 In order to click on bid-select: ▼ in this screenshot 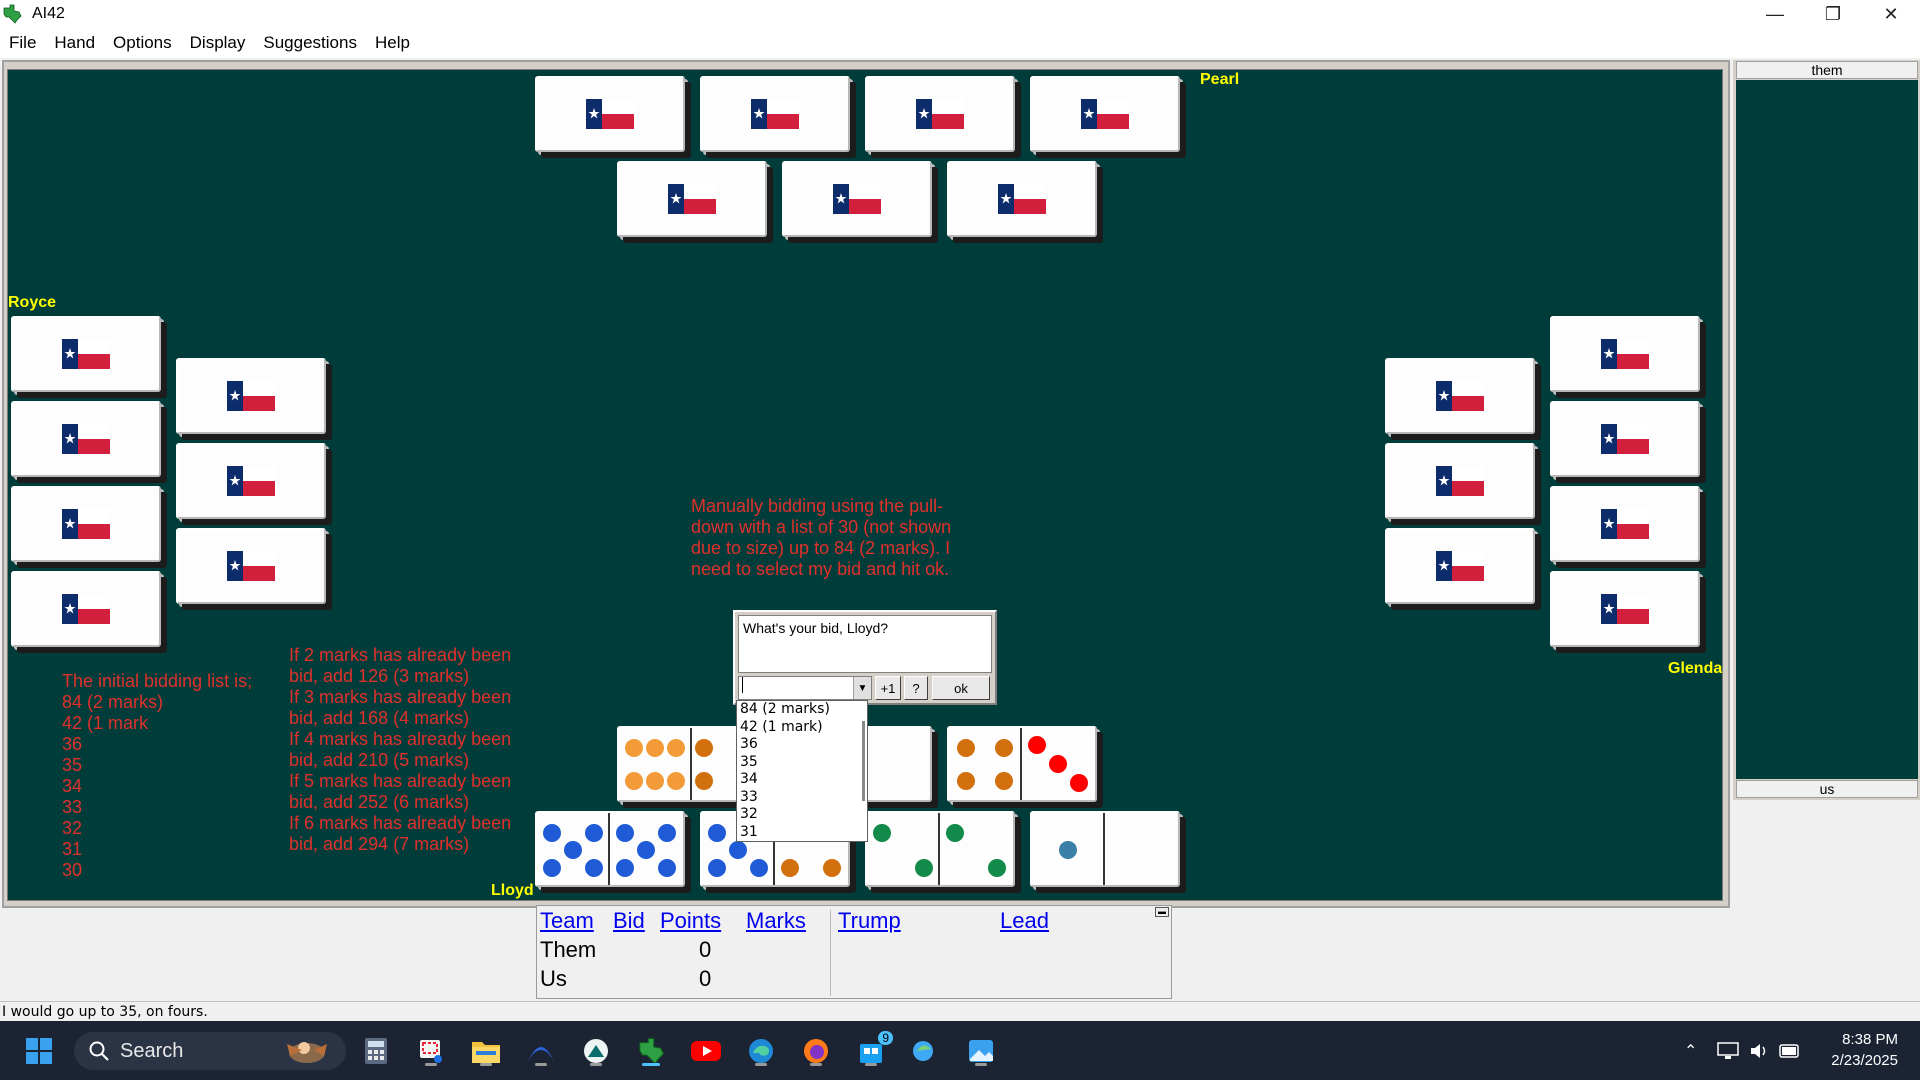, I will do `click(805, 688)`.